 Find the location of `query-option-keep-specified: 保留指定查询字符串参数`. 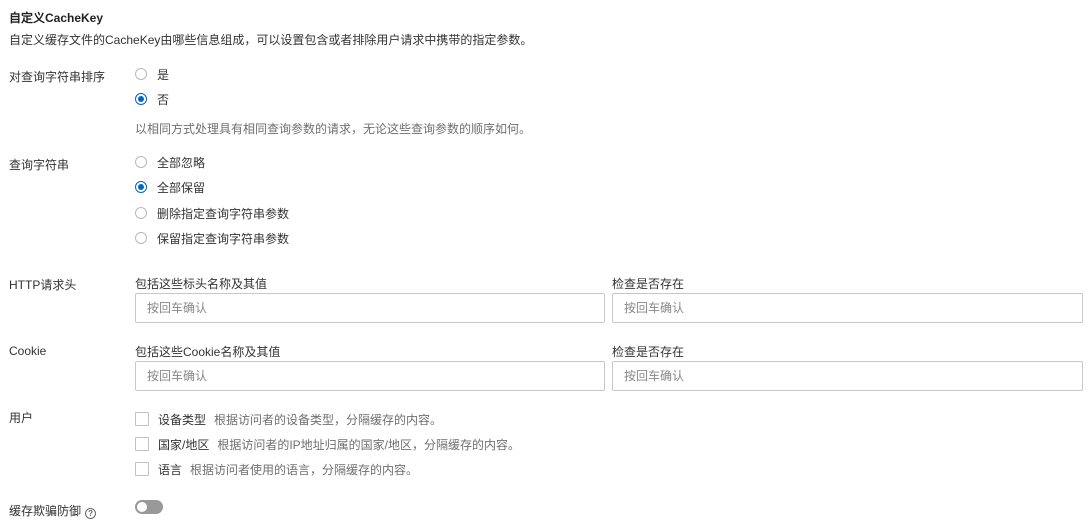

query-option-keep-specified: 保留指定查询字符串参数 is located at coordinates (212, 238).